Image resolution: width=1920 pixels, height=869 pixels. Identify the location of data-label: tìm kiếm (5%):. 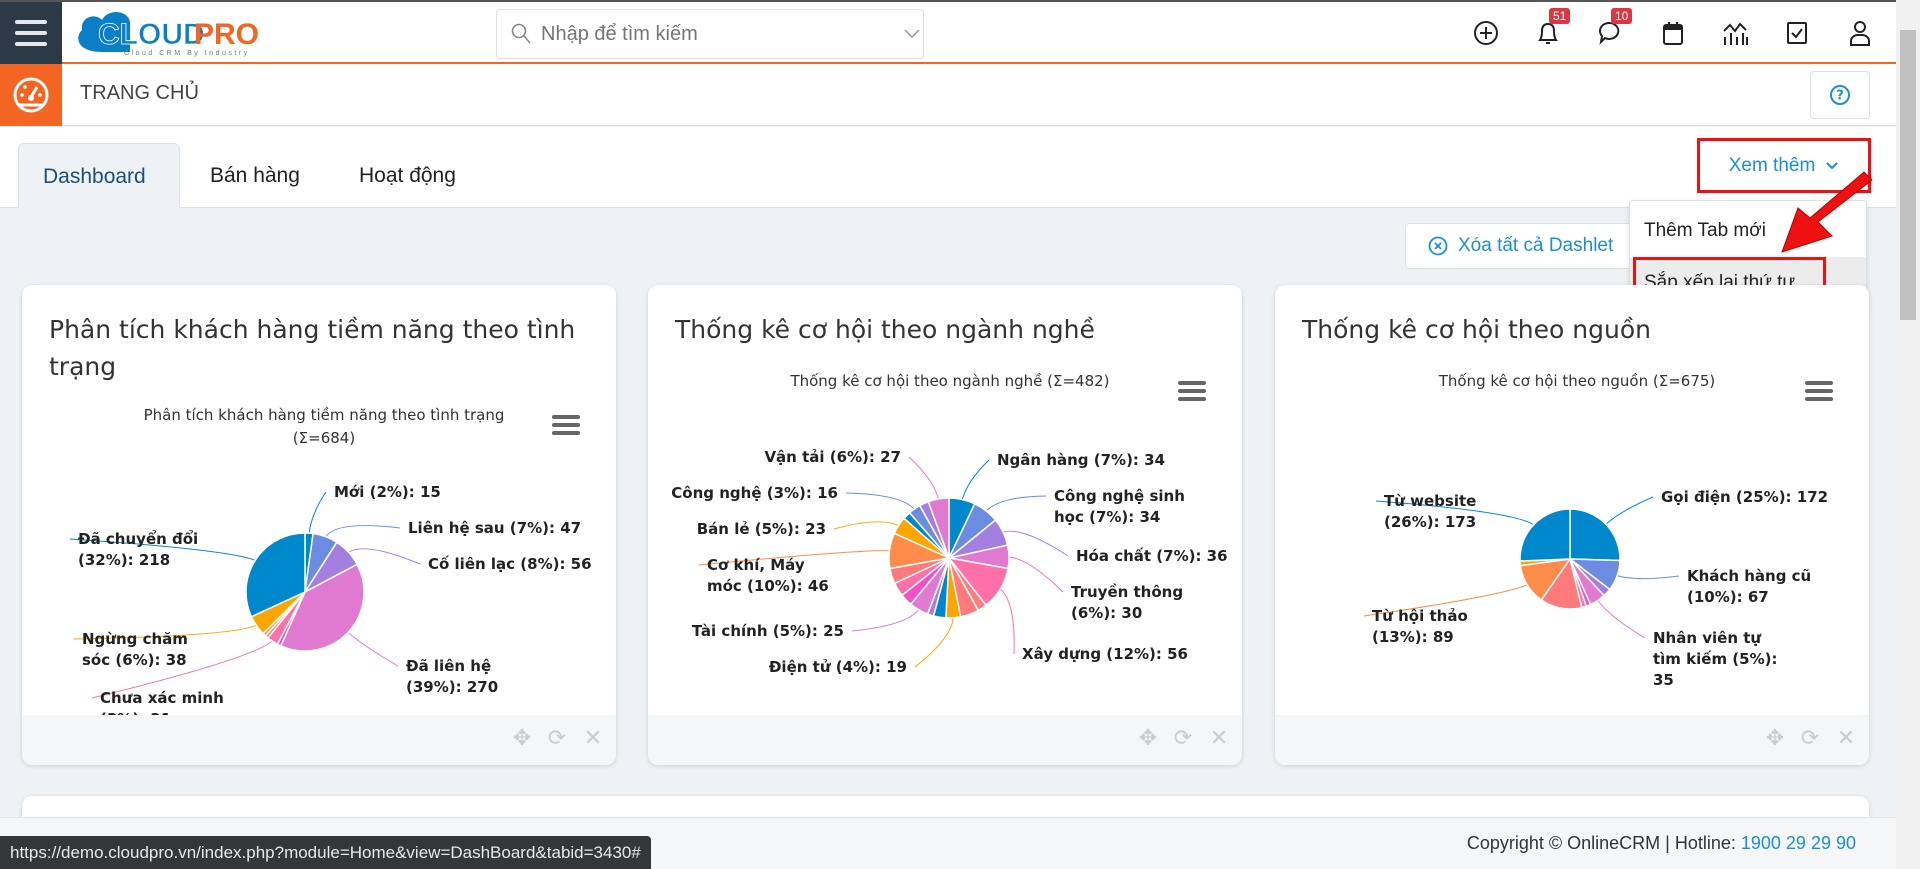
(1715, 658).